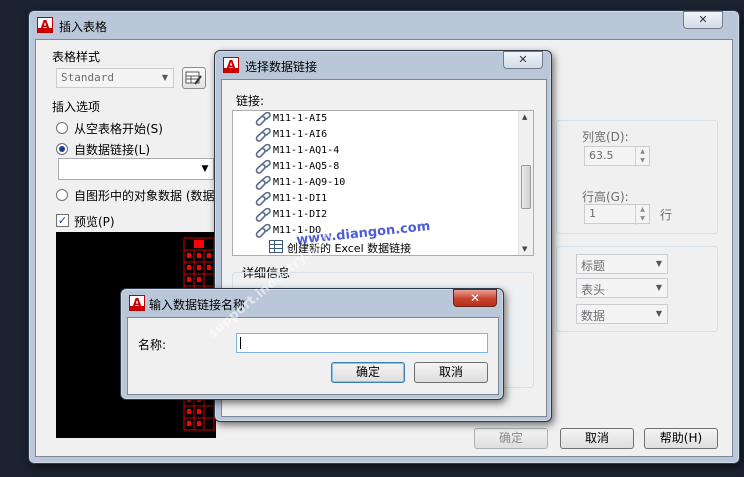  I want to click on cell-style-data-value: 数据, so click(593, 316).